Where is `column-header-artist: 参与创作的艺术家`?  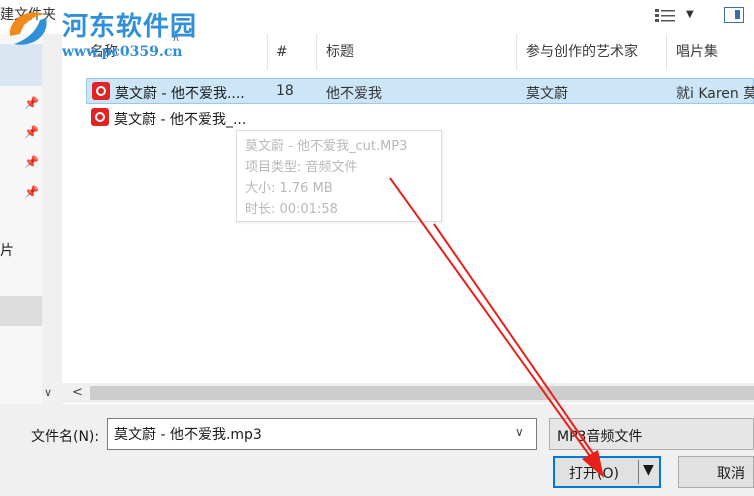 column-header-artist: 参与创作的艺术家 is located at coordinates (582, 52).